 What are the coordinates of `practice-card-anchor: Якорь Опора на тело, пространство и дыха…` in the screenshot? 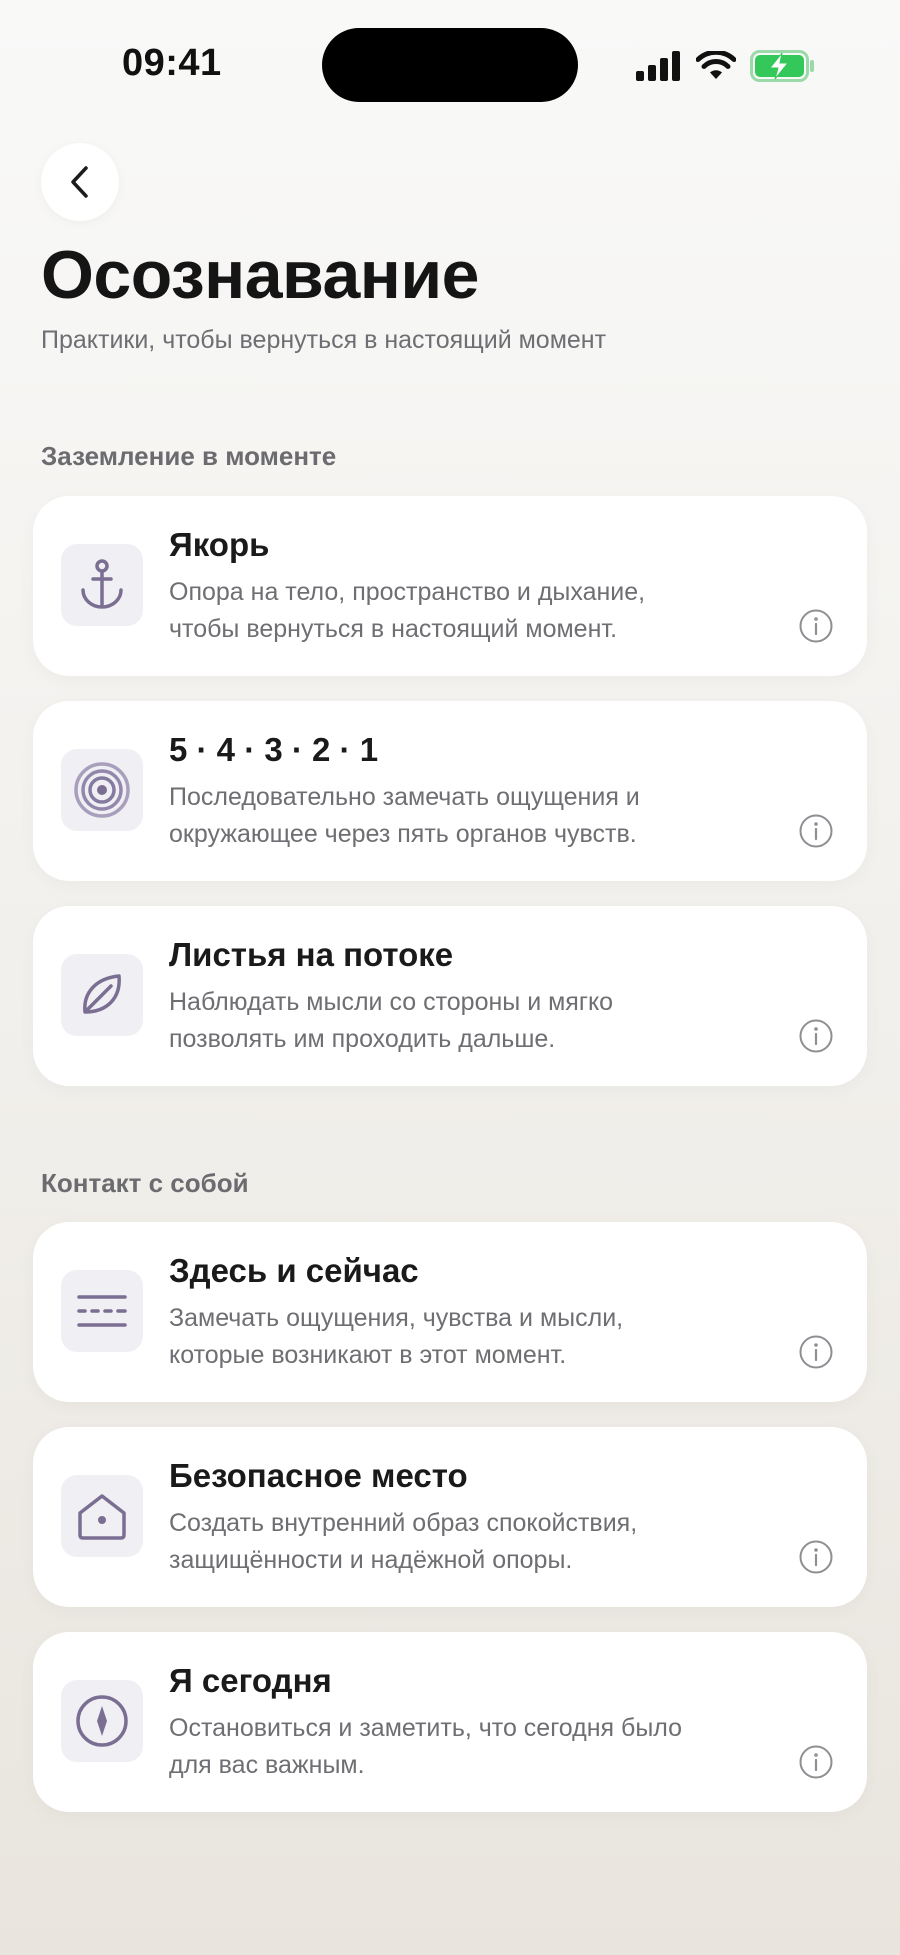 It's located at (450, 586).